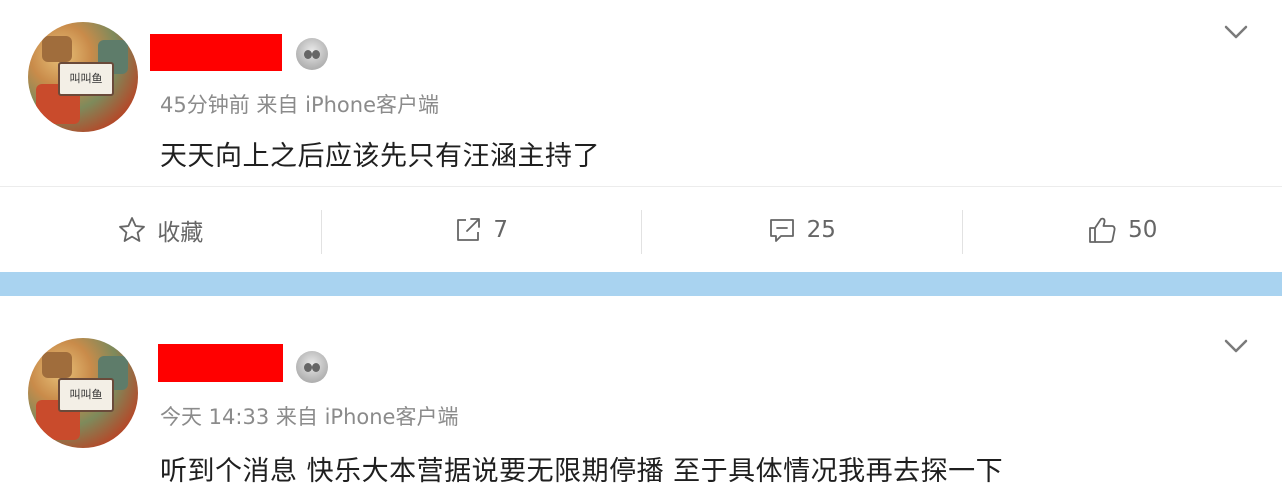  Describe the element at coordinates (1143, 230) in the screenshot. I see `like-count: 50` at that location.